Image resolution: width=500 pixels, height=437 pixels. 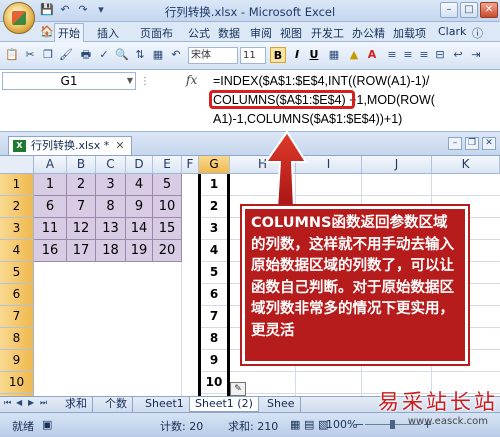 I want to click on row-header-1: 1, so click(x=17, y=185).